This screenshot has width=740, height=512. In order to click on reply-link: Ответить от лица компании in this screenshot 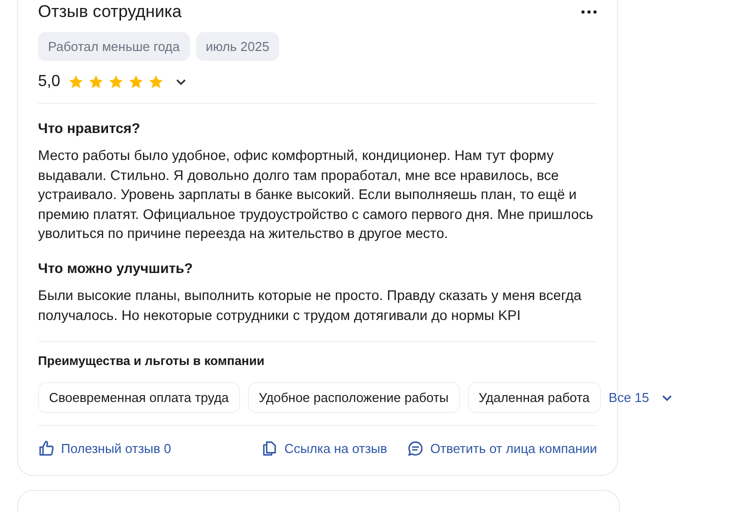, I will do `click(502, 449)`.